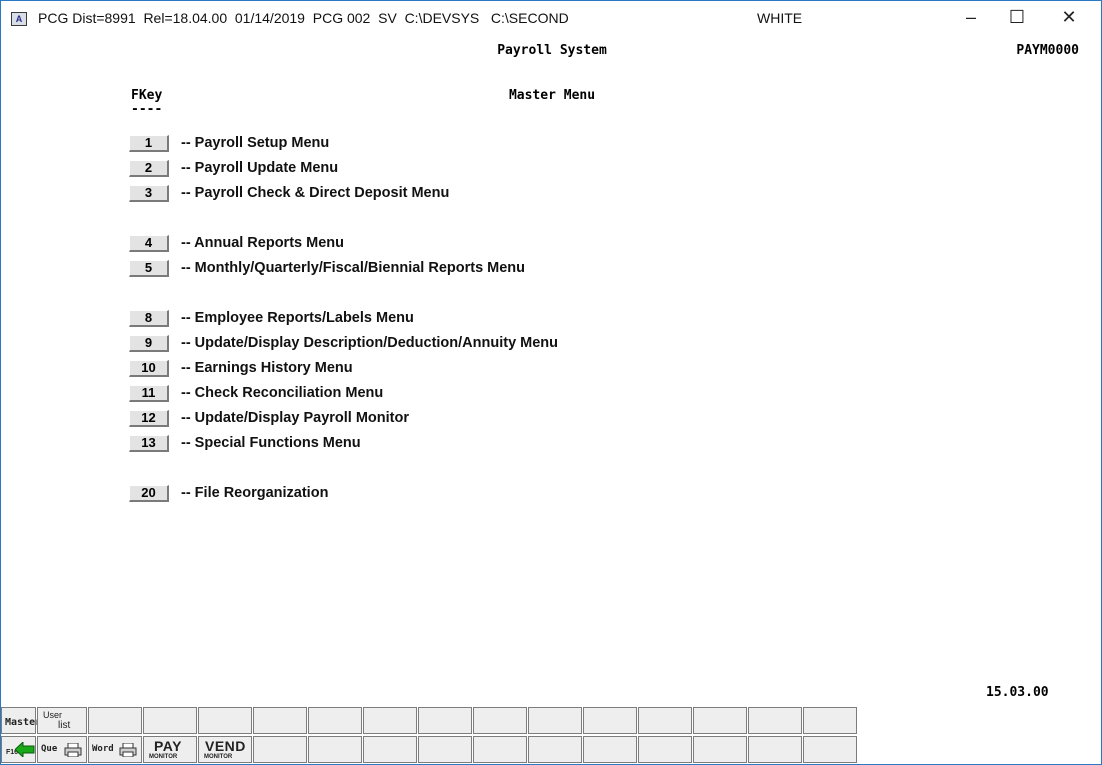 This screenshot has height=765, width=1102. Describe the element at coordinates (552, 50) in the screenshot. I see `system-title: Payroll System` at that location.